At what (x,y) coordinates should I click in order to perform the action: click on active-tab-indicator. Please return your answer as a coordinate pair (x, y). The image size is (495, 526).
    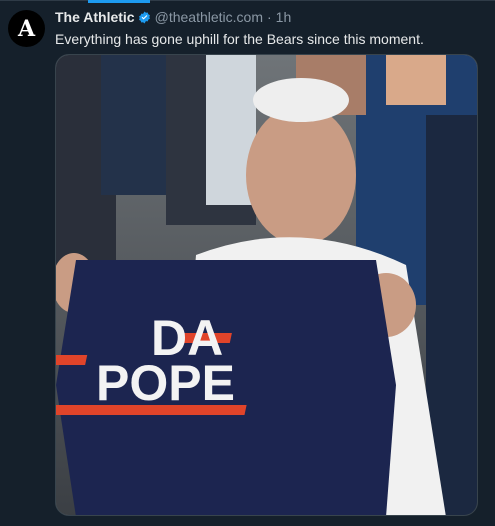
    Looking at the image, I should click on (119, 1).